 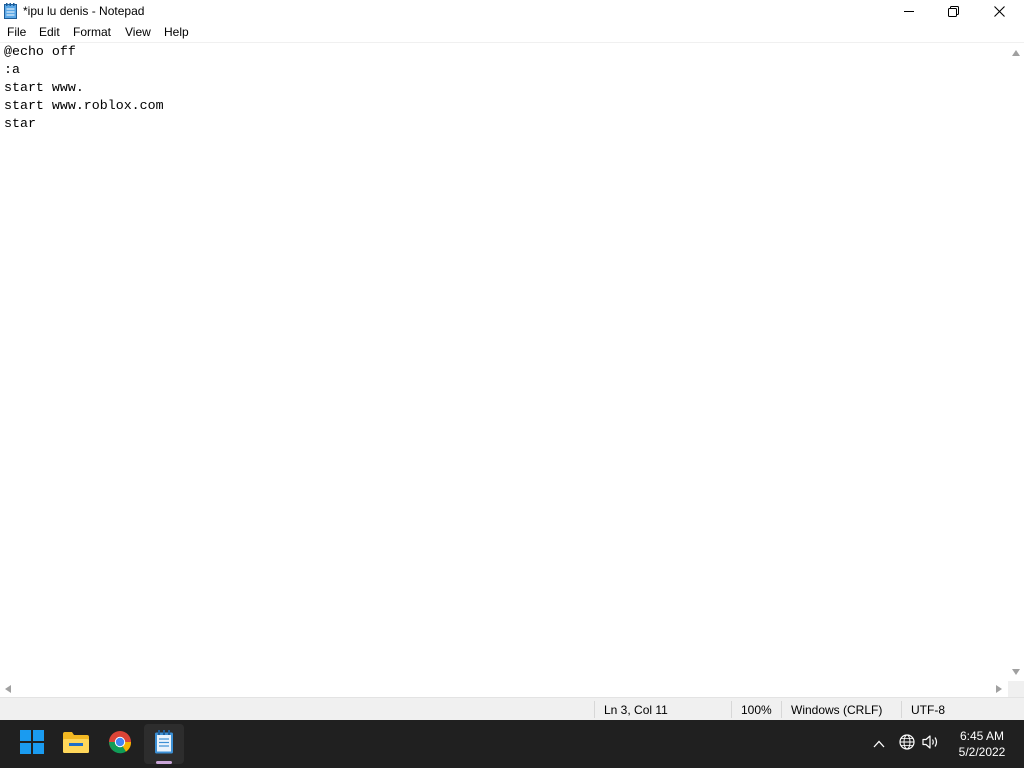 What do you see at coordinates (84, 11) in the screenshot?
I see `window-title: *ipu lu denis - Notepad` at bounding box center [84, 11].